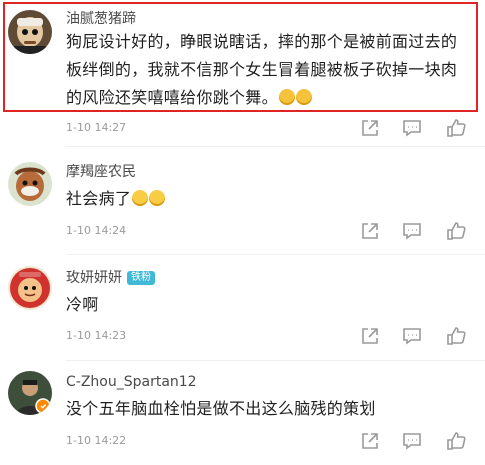 The height and width of the screenshot is (465, 485). I want to click on username: 玫妍妍妍 铁粉, so click(110, 278).